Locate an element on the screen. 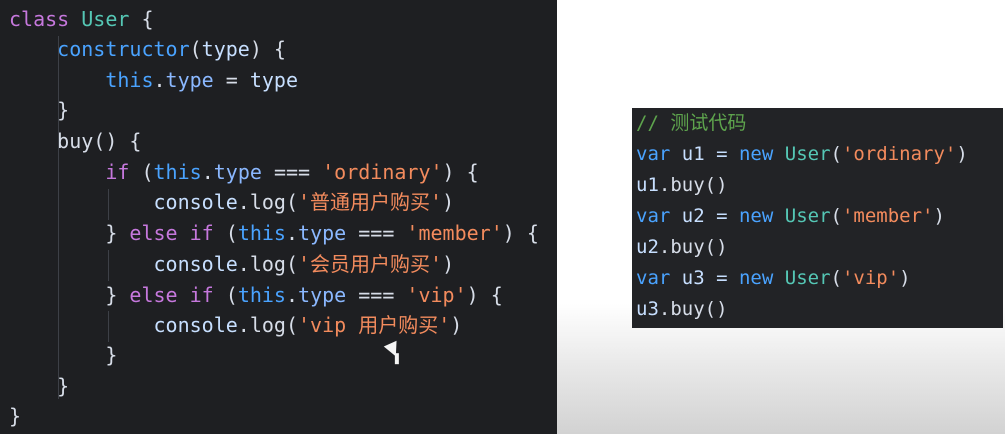 The height and width of the screenshot is (434, 1005). code-token: '普通用户购买' is located at coordinates (370, 202).